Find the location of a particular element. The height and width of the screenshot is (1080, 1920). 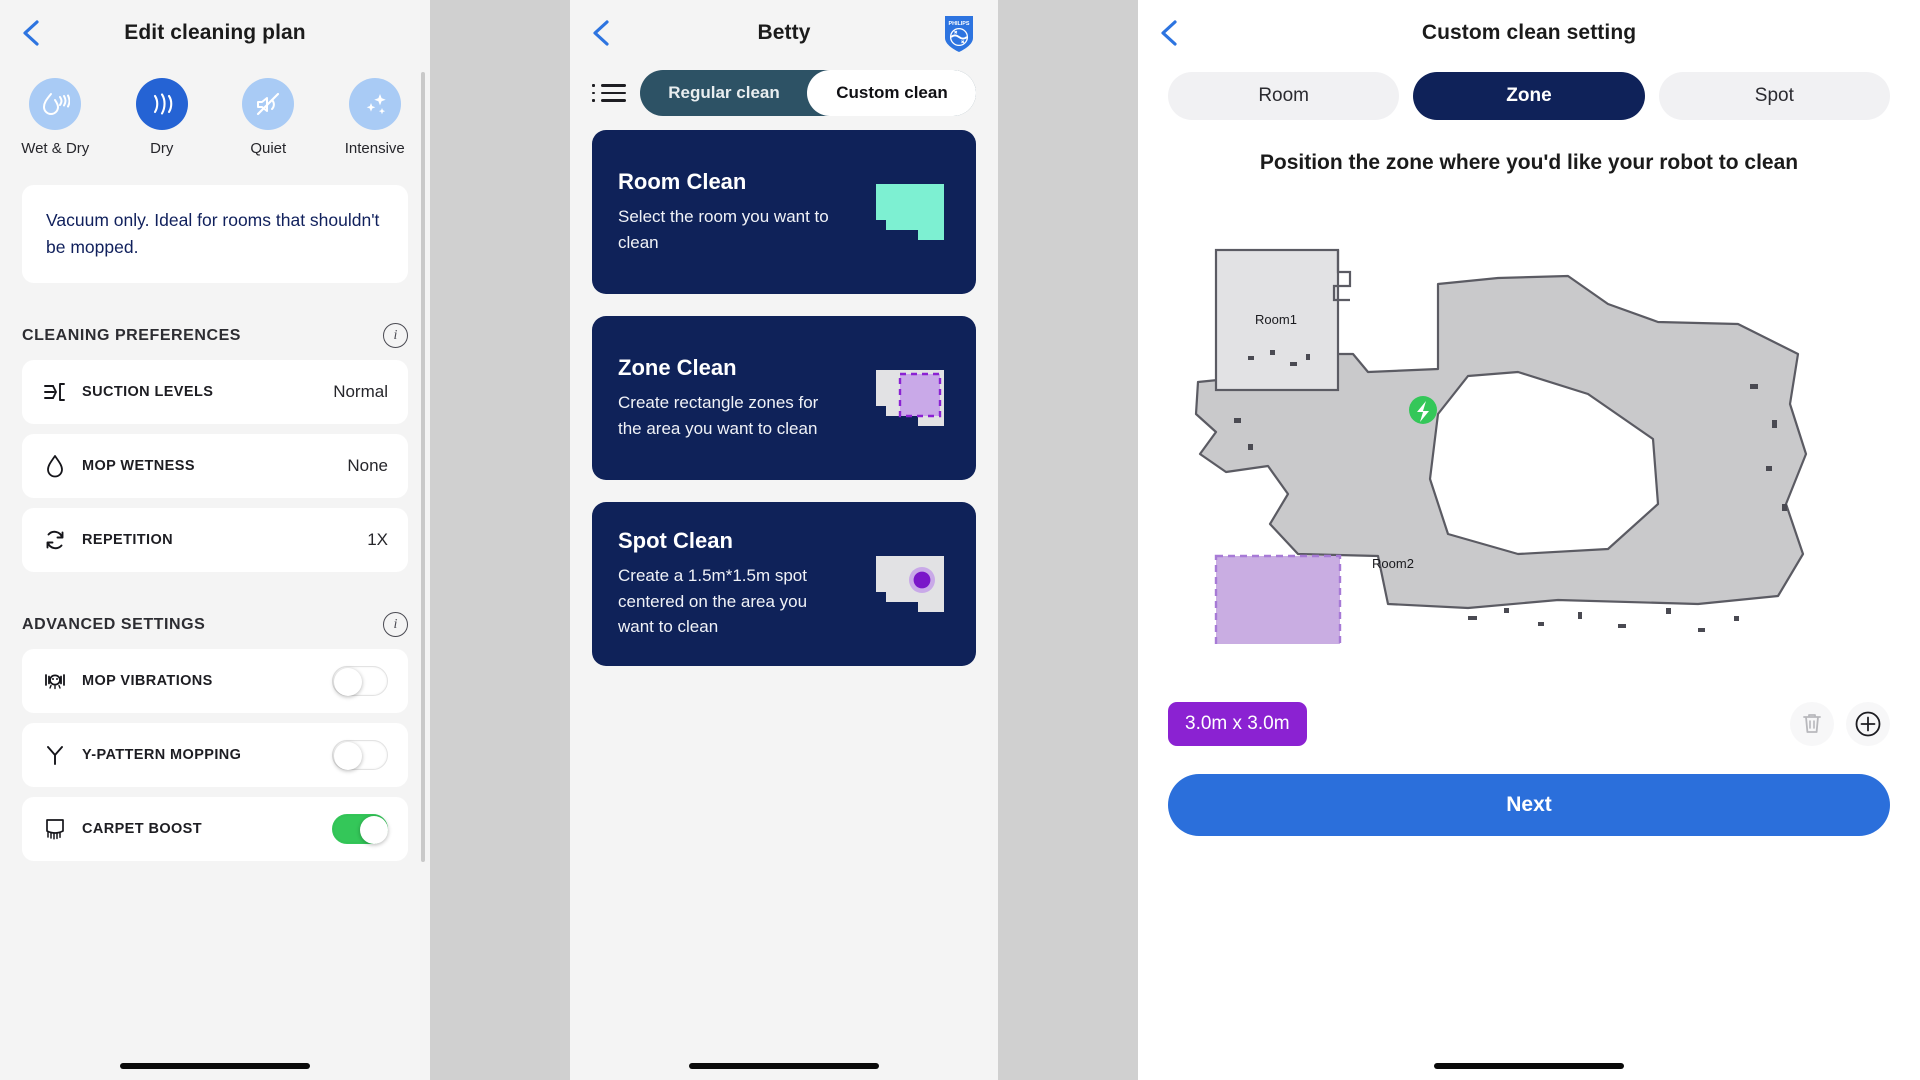

intensive-sparkle-icon is located at coordinates (374, 104).